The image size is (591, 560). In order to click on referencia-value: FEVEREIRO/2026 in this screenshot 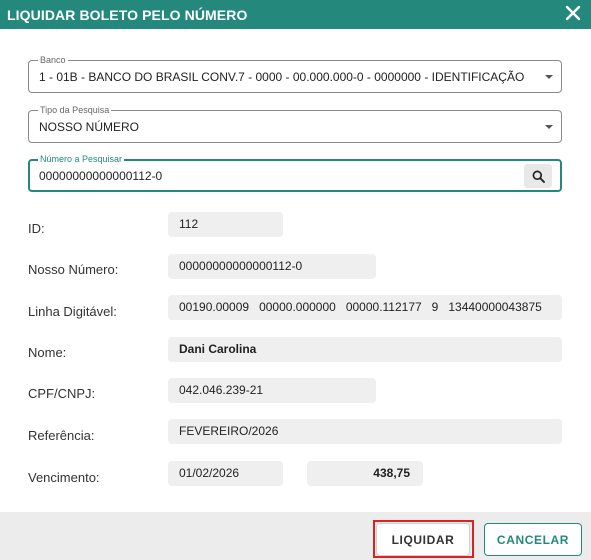, I will do `click(365, 431)`.